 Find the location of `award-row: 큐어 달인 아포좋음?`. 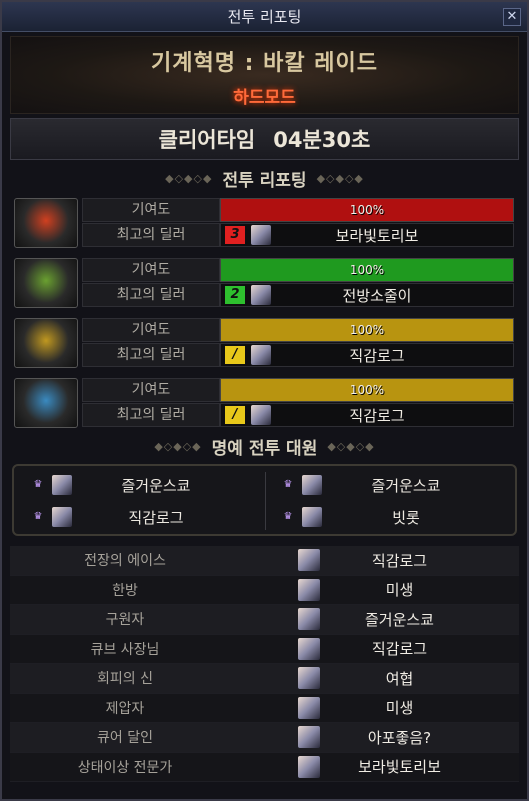

award-row: 큐어 달인 아포좋음? is located at coordinates (264, 738).